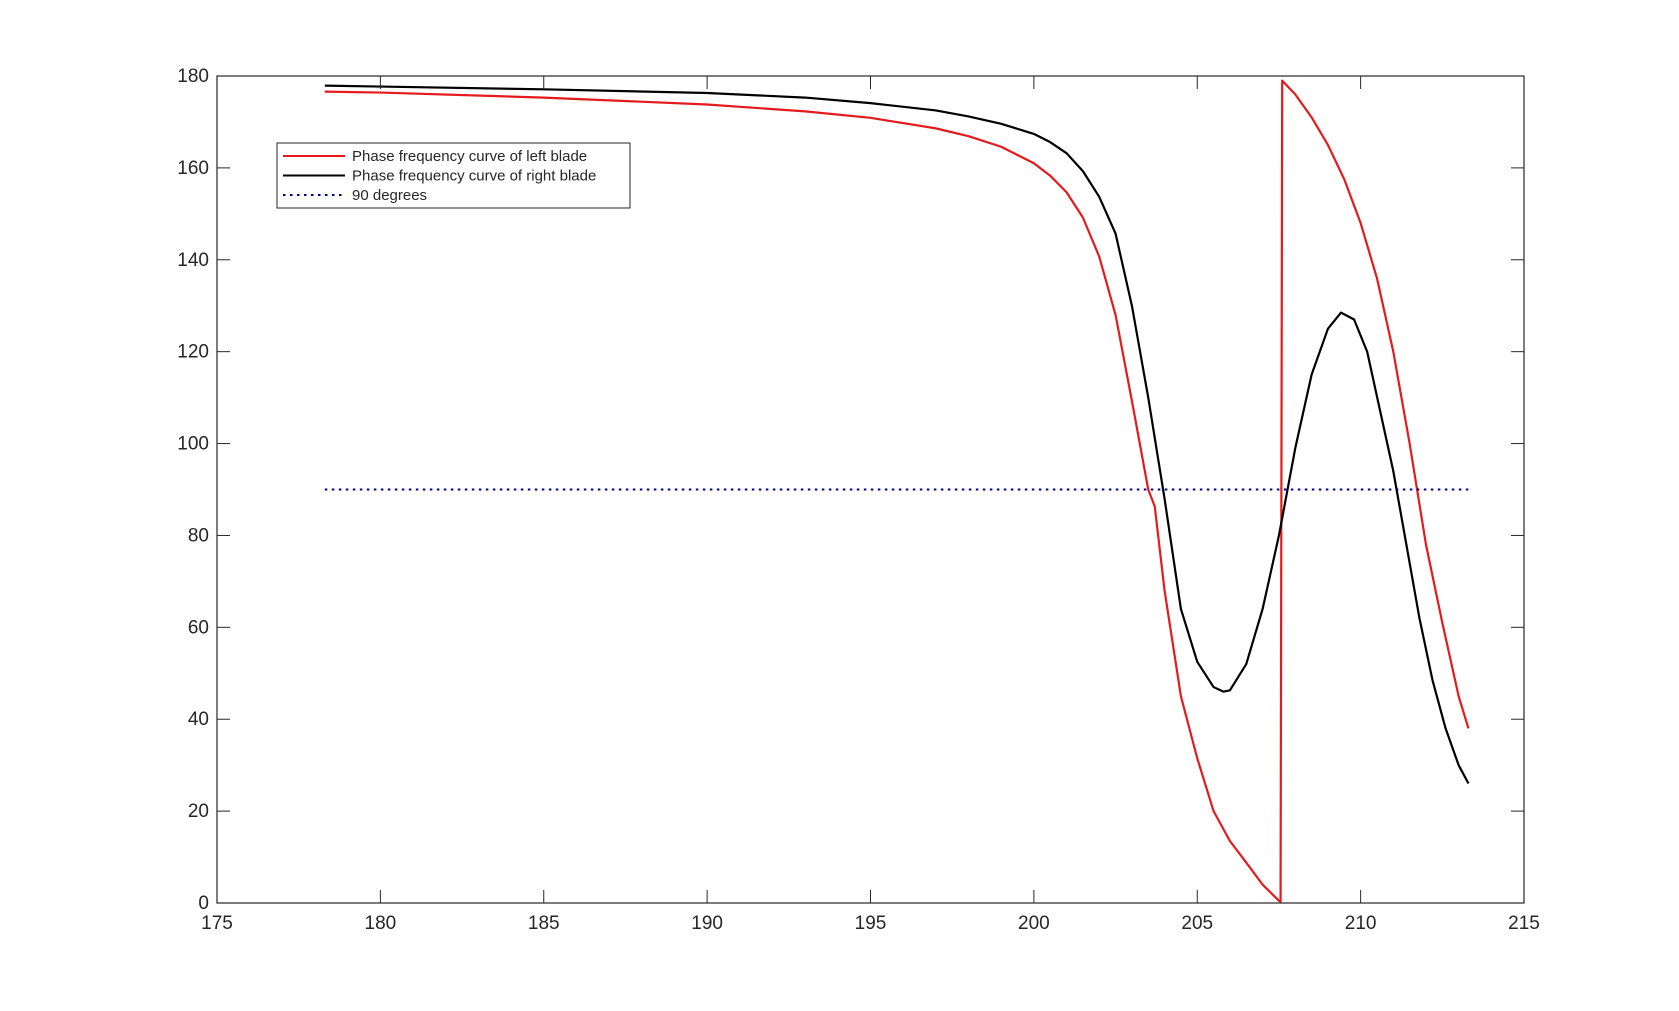 The image size is (1679, 1011). Describe the element at coordinates (193, 444) in the screenshot. I see `y-tick-label: 100` at that location.